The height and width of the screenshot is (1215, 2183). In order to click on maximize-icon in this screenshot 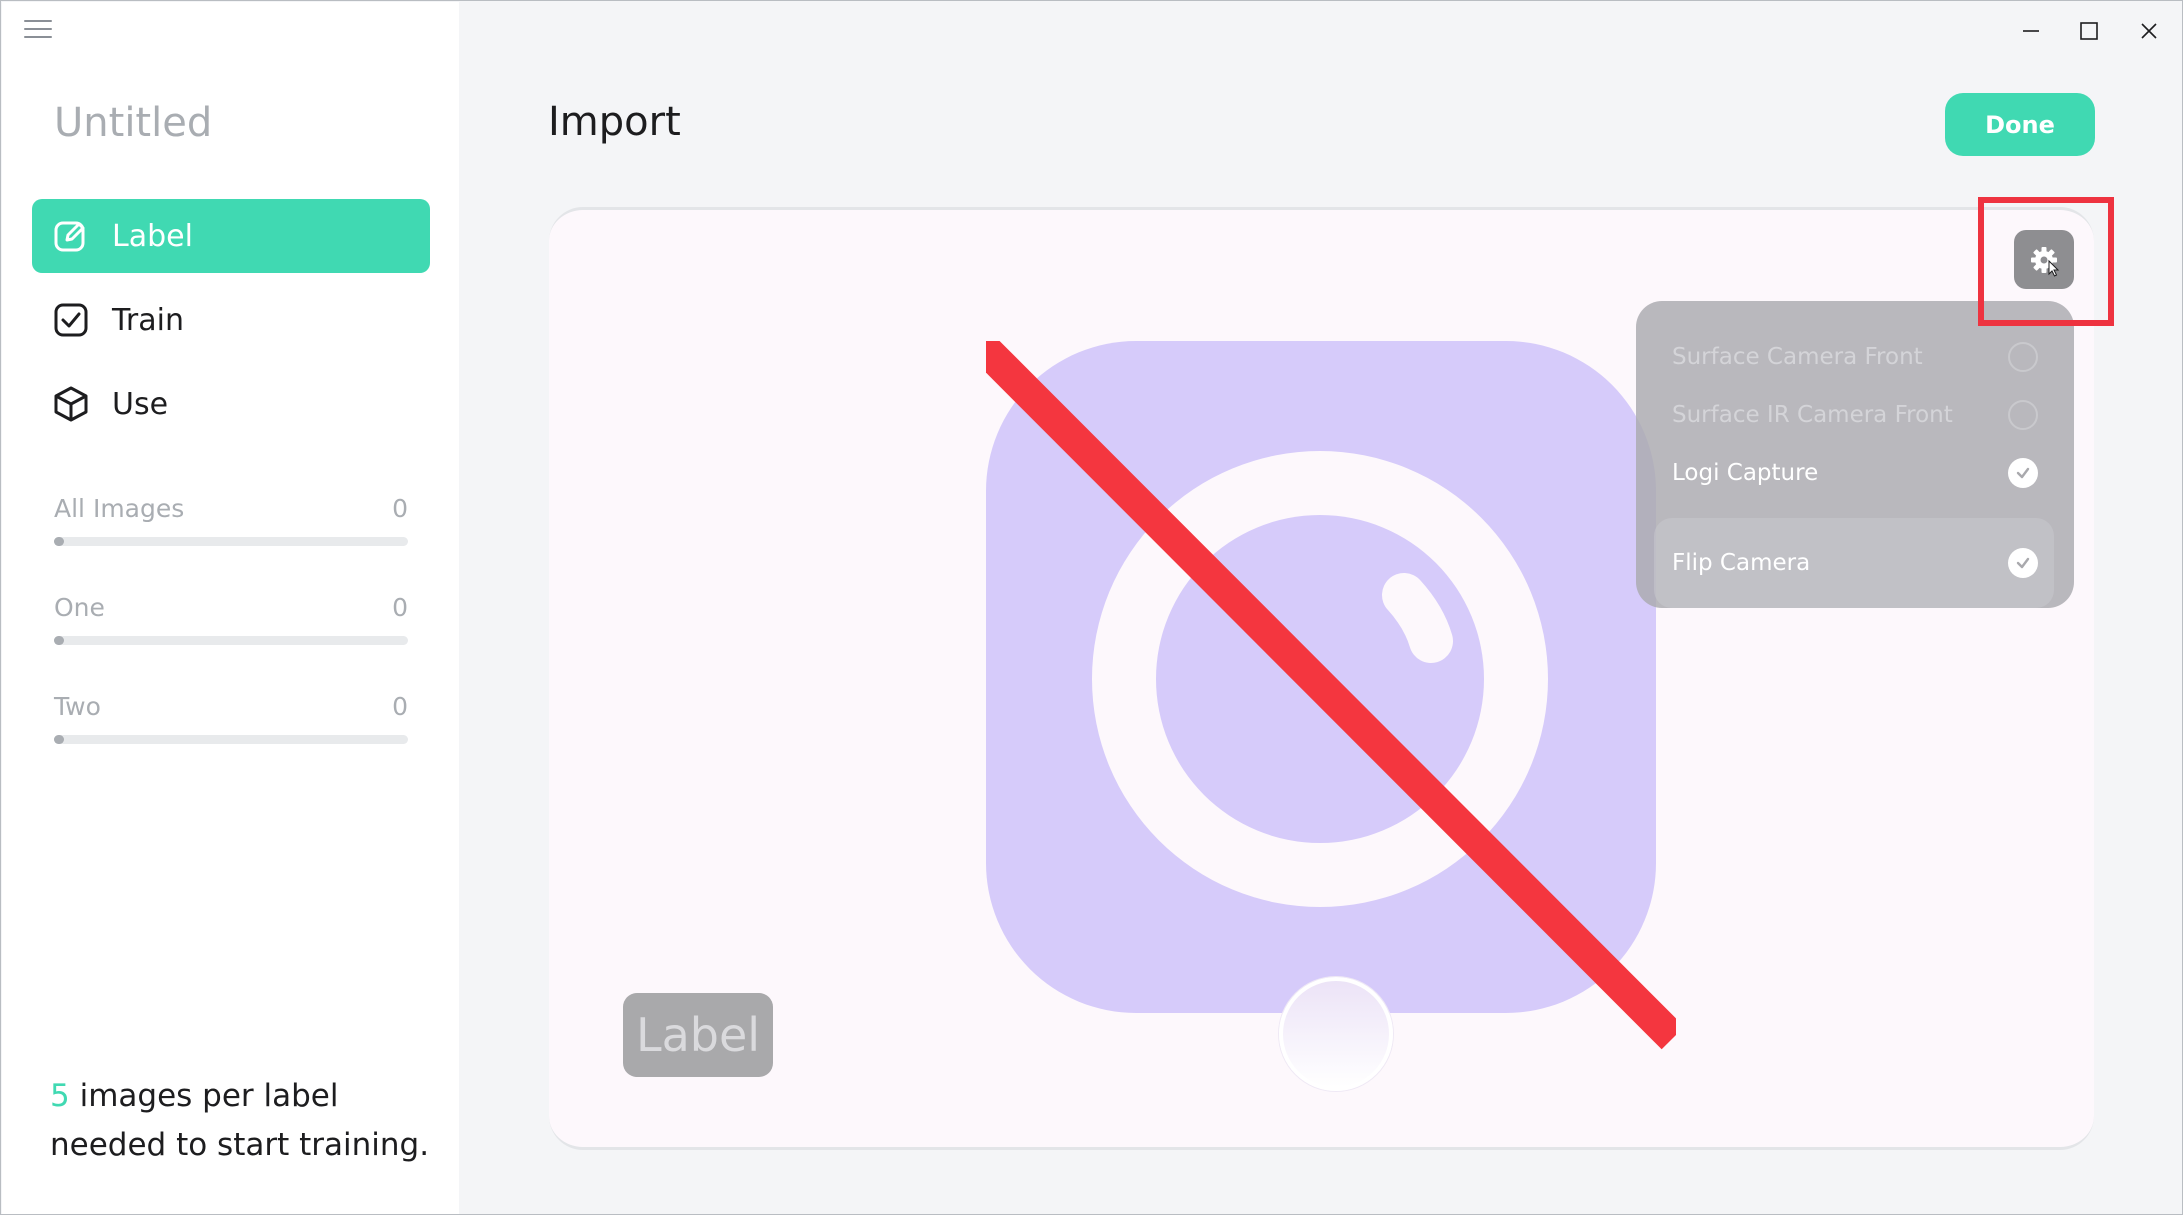, I will do `click(2089, 31)`.